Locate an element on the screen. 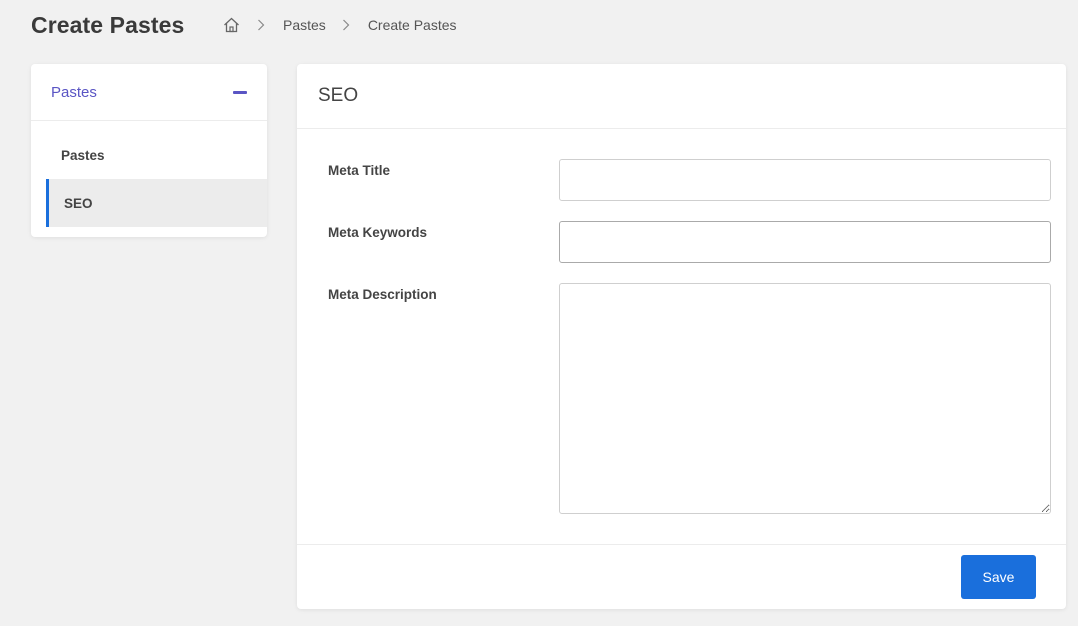 This screenshot has width=1078, height=626. meta-title-label: Meta Title is located at coordinates (359, 170).